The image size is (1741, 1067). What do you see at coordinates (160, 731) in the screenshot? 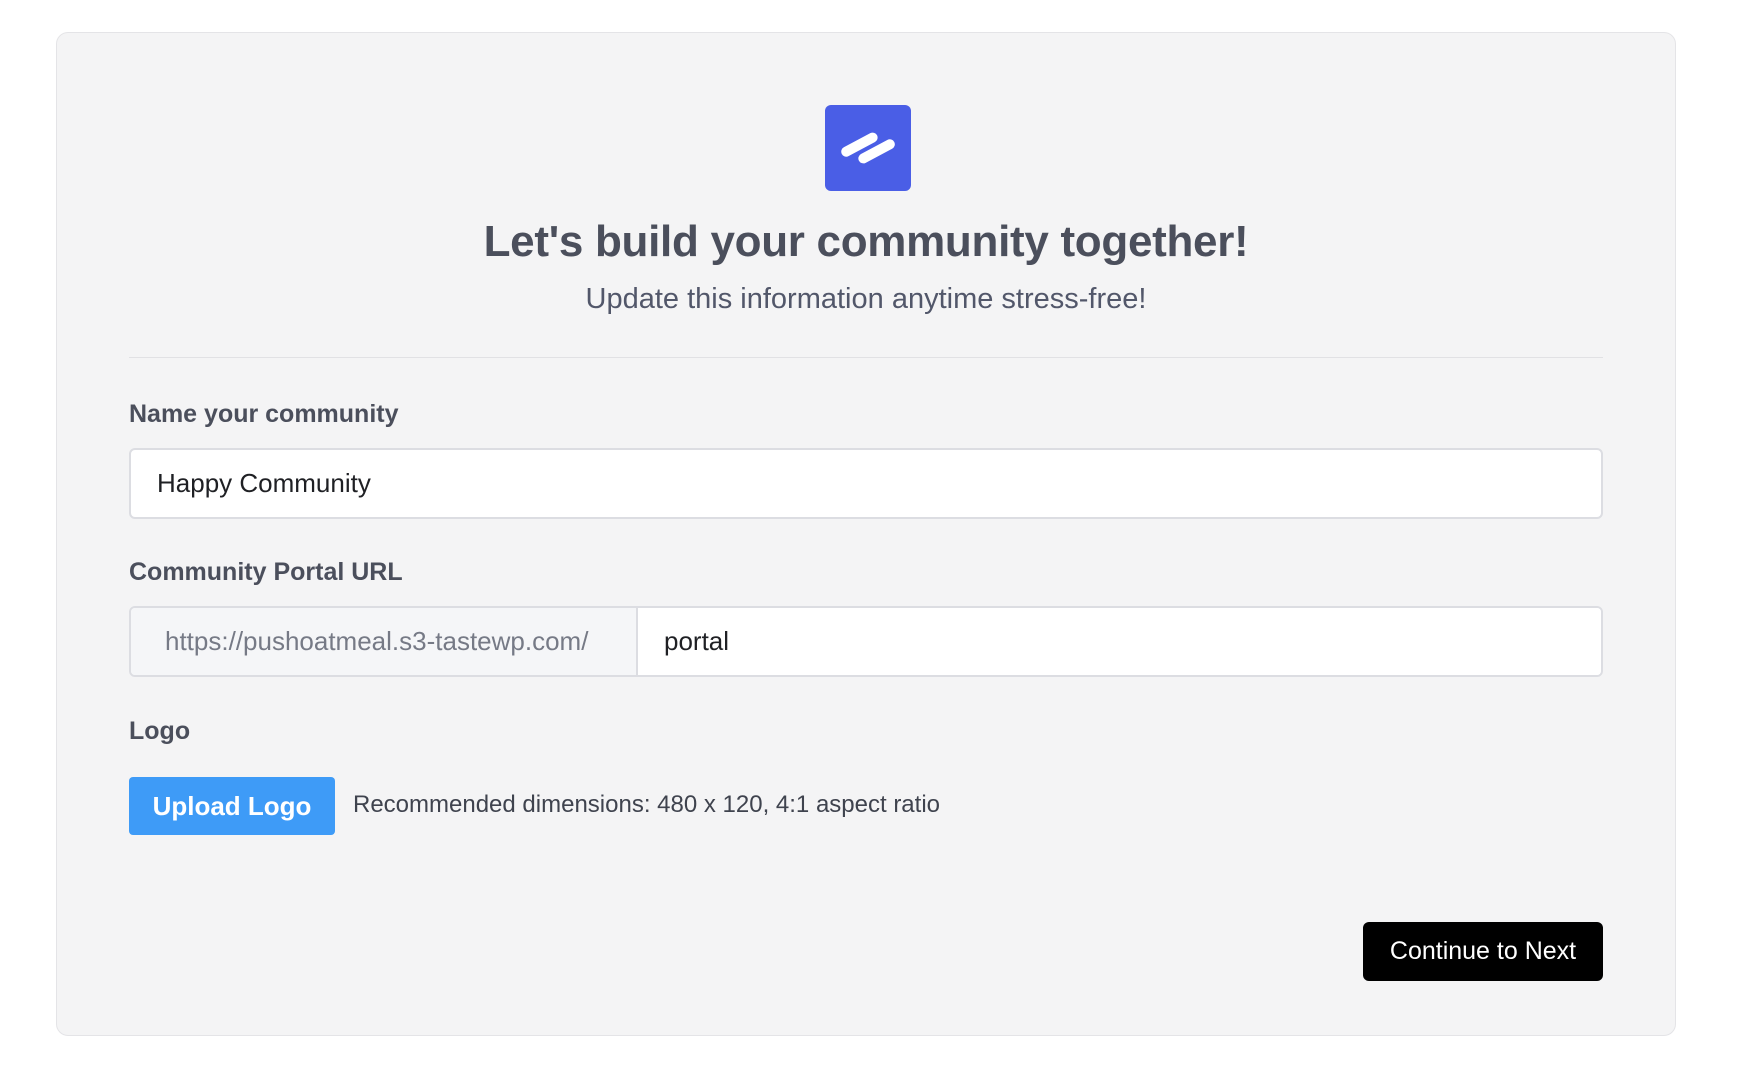
I see `logo-label: Logo` at bounding box center [160, 731].